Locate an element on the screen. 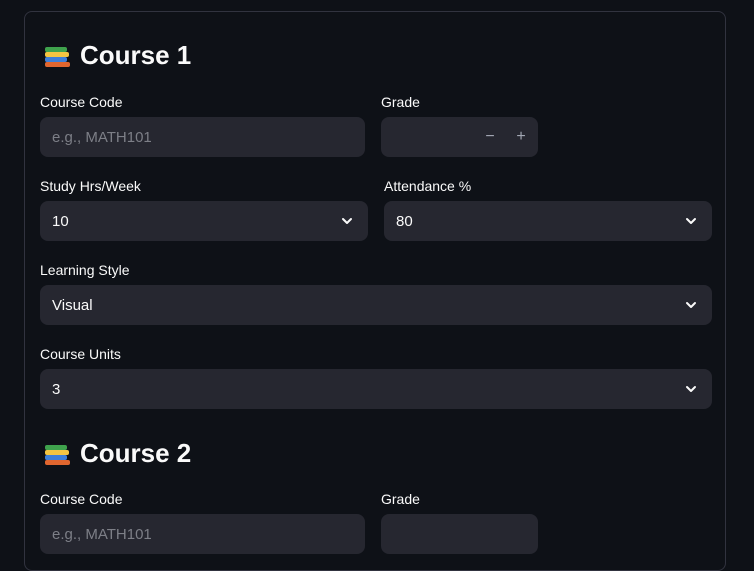 This screenshot has height=571, width=754. increment-button: + is located at coordinates (521, 137).